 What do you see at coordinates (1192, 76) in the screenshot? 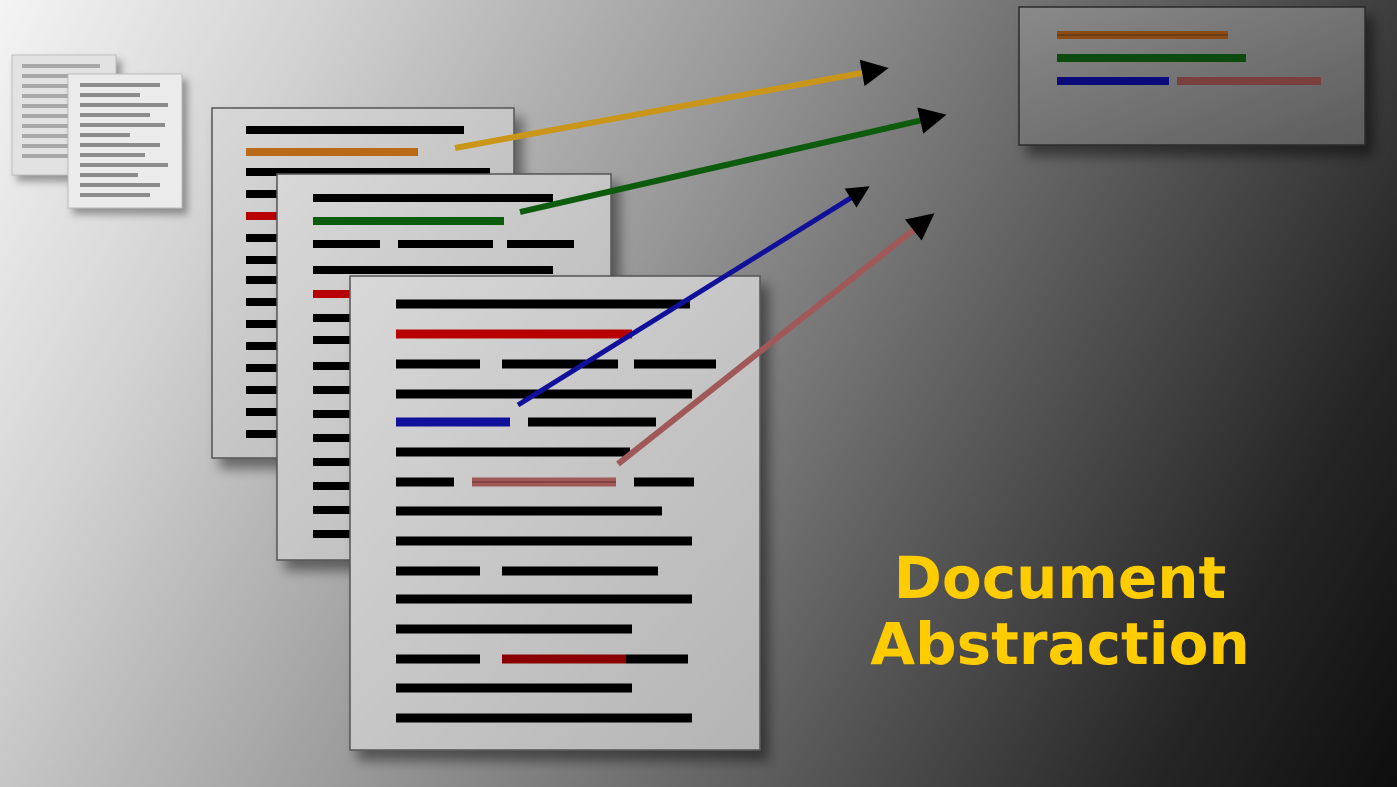
I see `summary-document-icon` at bounding box center [1192, 76].